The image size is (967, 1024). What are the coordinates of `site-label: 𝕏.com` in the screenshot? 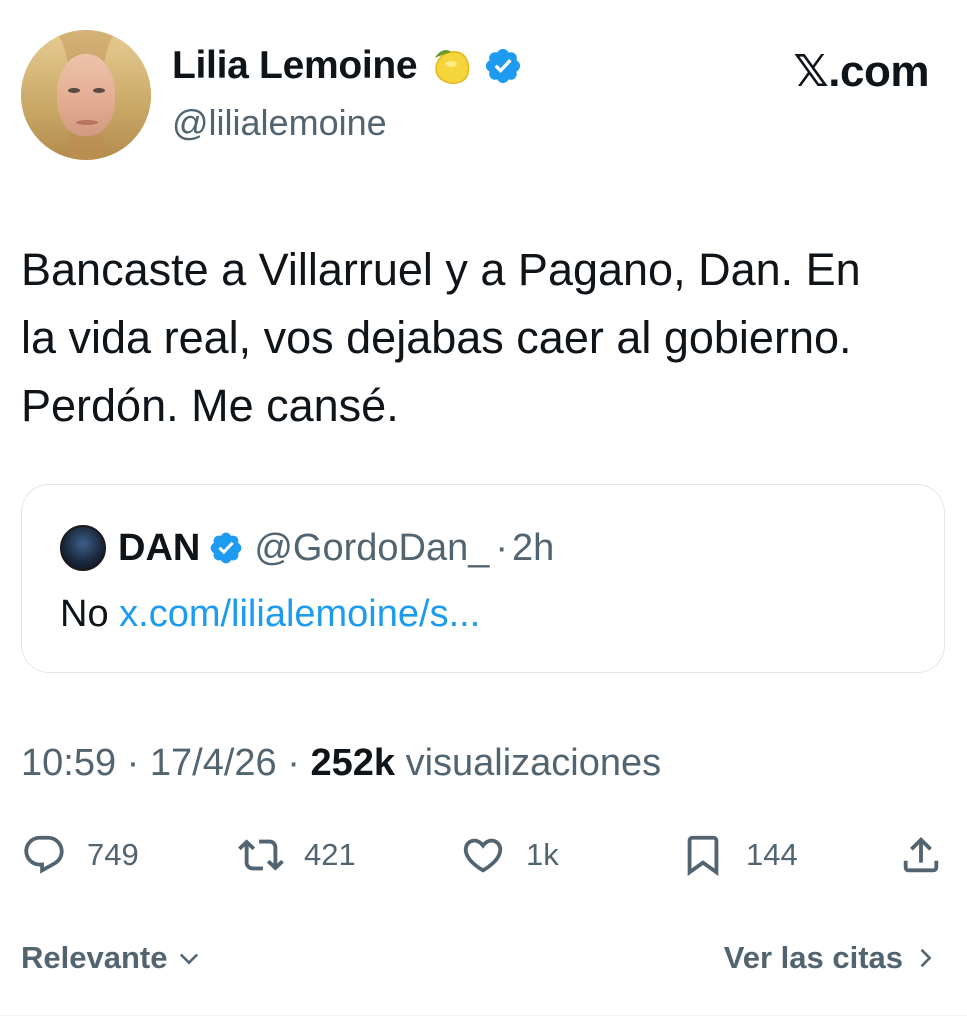 It's located at (861, 71).